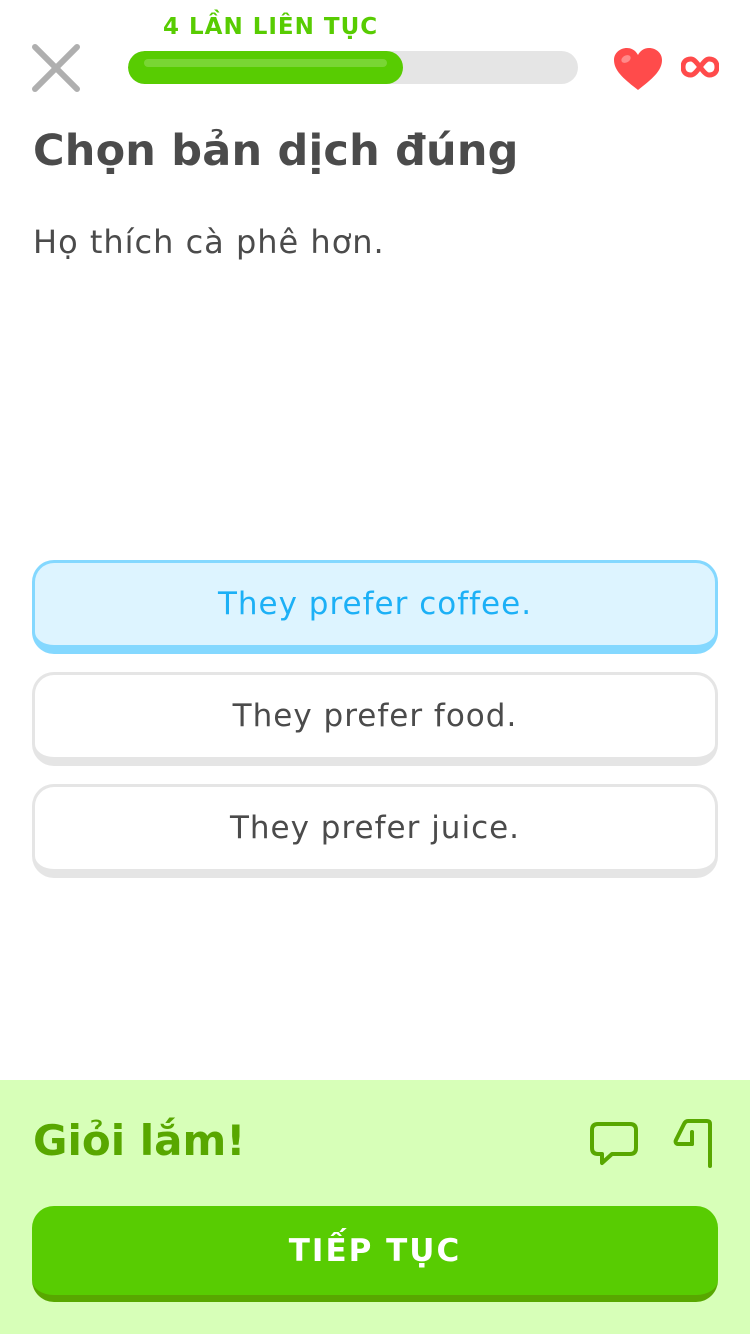 This screenshot has height=1334, width=750. What do you see at coordinates (209, 242) in the screenshot?
I see `prompt-sentence: Họ thích cà phê hơn.` at bounding box center [209, 242].